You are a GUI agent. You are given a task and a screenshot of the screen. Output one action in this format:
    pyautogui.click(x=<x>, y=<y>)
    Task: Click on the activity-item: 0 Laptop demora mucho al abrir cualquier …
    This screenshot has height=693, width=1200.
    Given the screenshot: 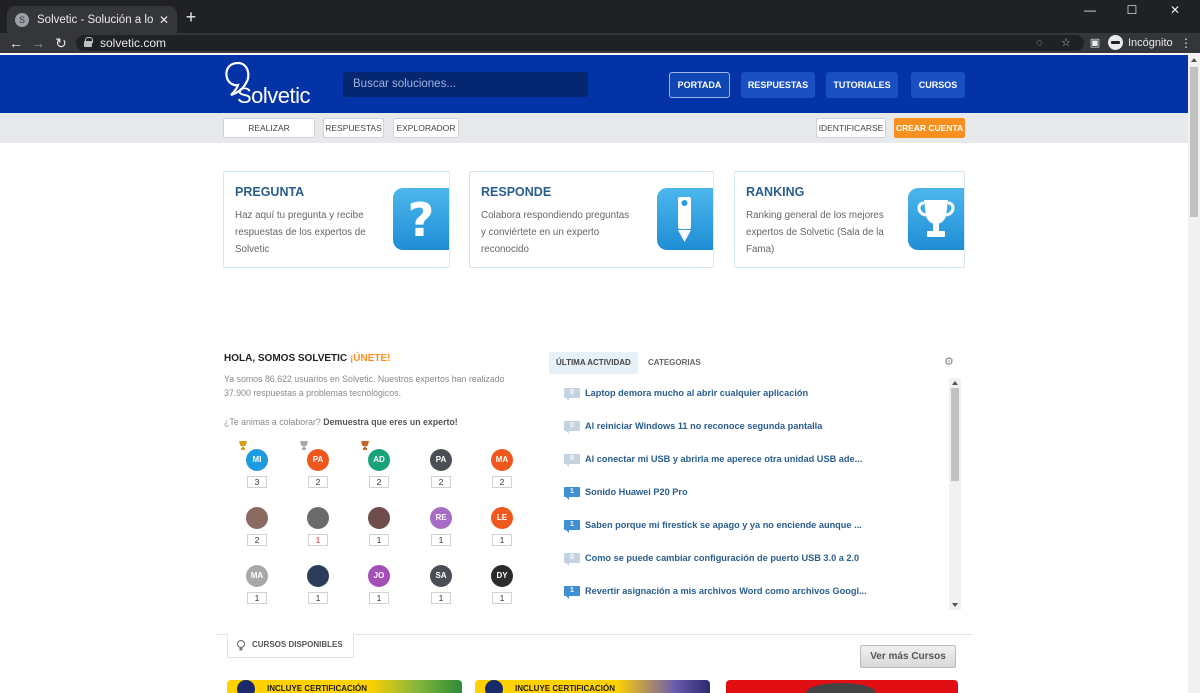 What is the action you would take?
    pyautogui.click(x=686, y=393)
    